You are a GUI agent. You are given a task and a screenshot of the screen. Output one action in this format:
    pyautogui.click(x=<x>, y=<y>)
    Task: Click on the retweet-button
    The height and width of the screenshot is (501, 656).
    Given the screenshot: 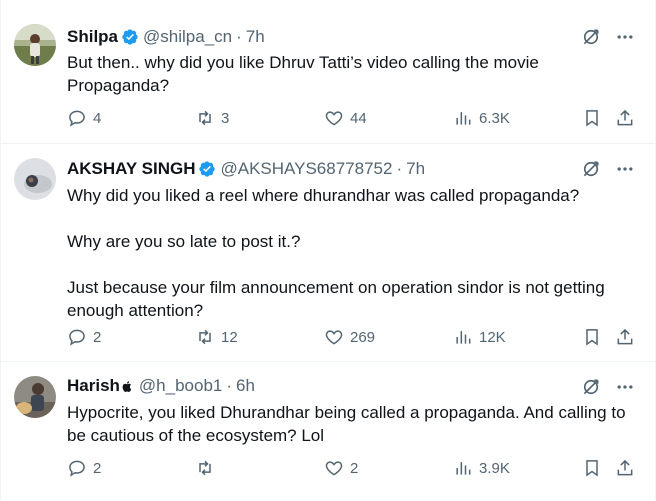 What is the action you would take?
    pyautogui.click(x=208, y=468)
    